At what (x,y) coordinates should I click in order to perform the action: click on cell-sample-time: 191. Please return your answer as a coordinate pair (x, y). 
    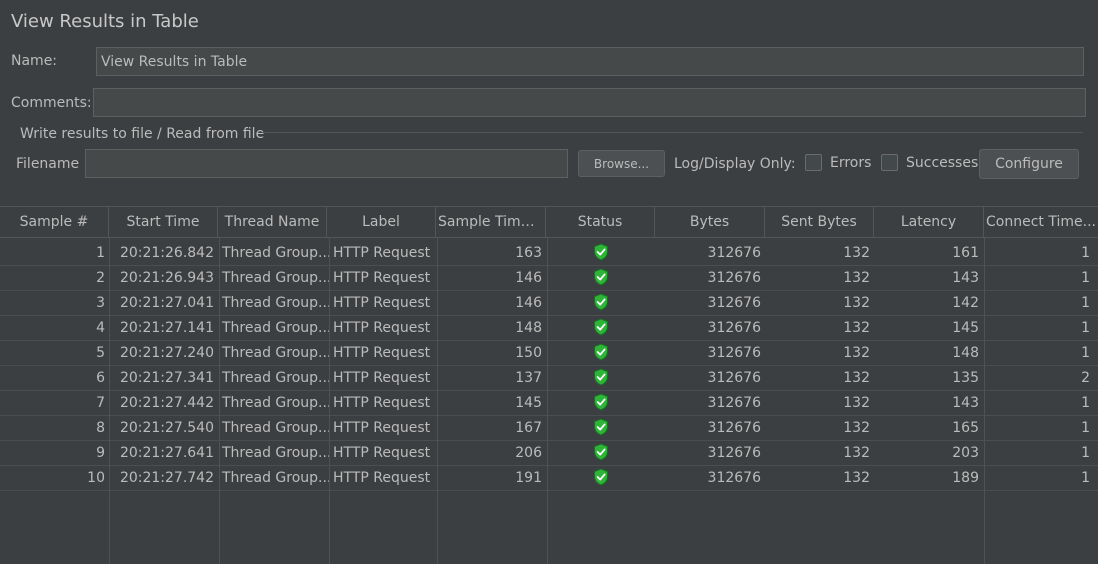
    Looking at the image, I should click on (528, 478).